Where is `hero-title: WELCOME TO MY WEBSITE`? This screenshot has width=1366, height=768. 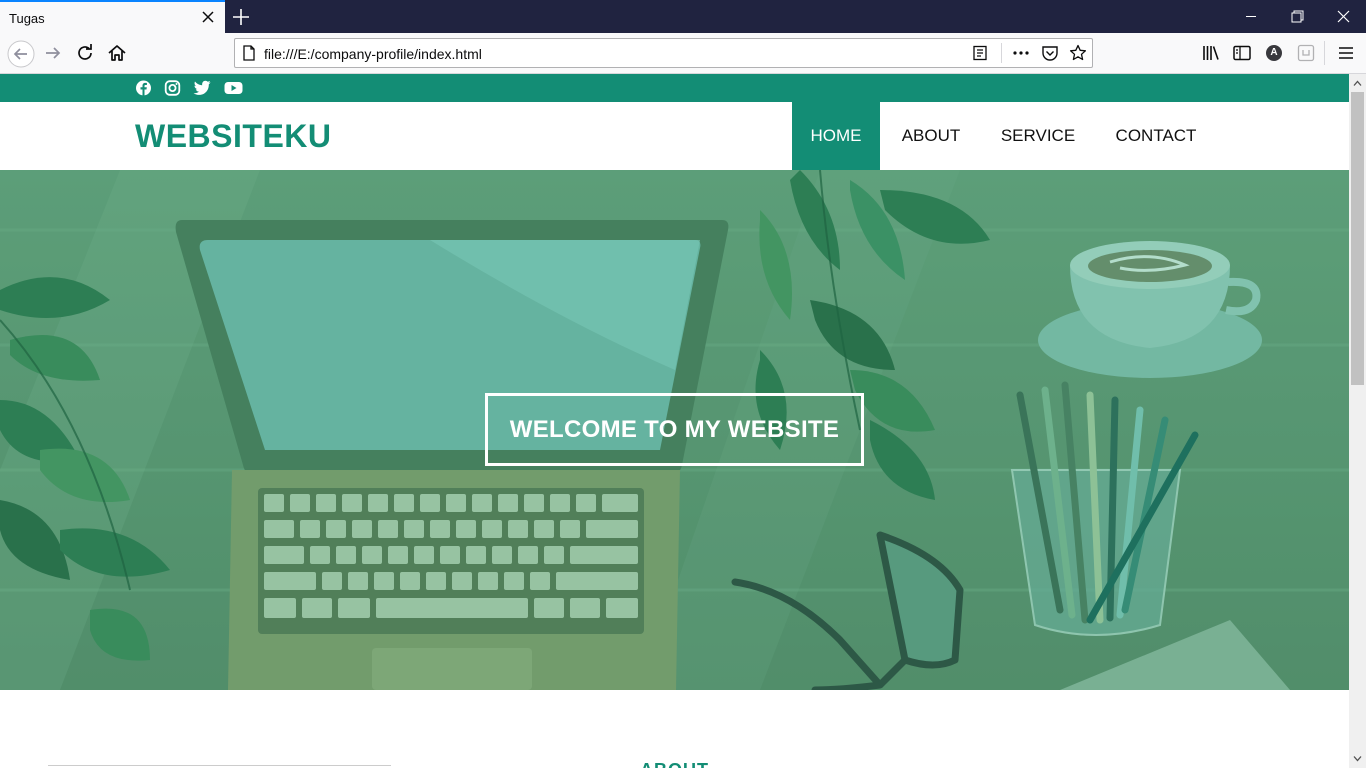 hero-title: WELCOME TO MY WEBSITE is located at coordinates (674, 429).